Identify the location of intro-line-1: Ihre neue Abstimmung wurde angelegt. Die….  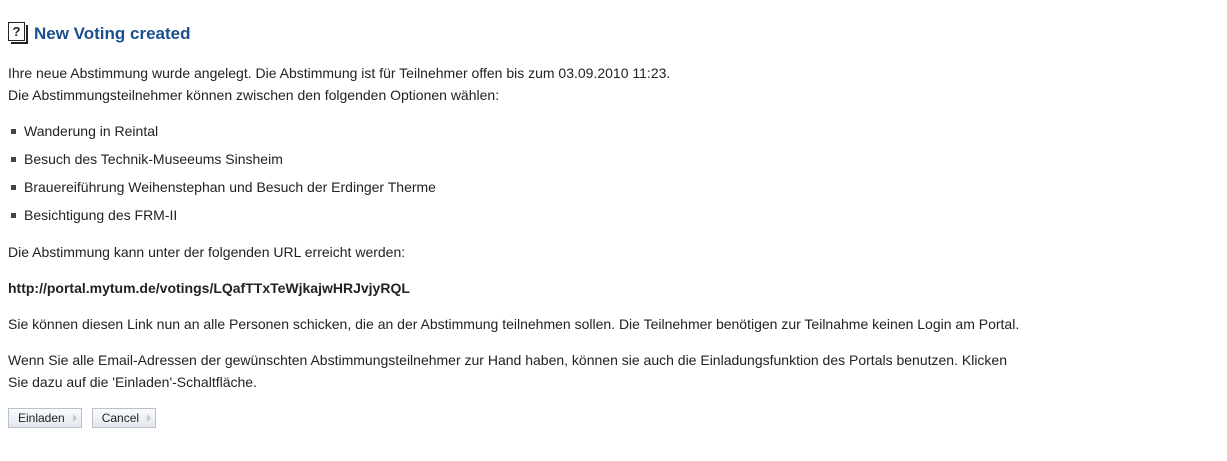
(339, 73).